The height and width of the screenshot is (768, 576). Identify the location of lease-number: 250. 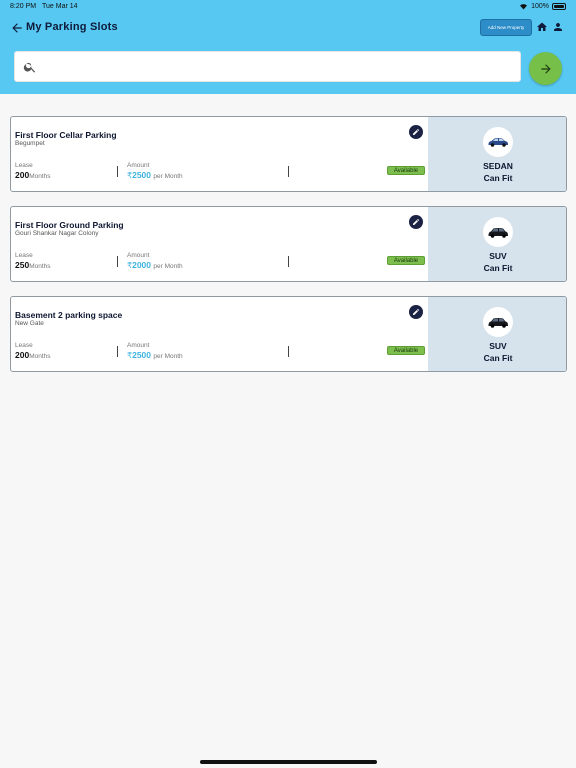
(22, 265).